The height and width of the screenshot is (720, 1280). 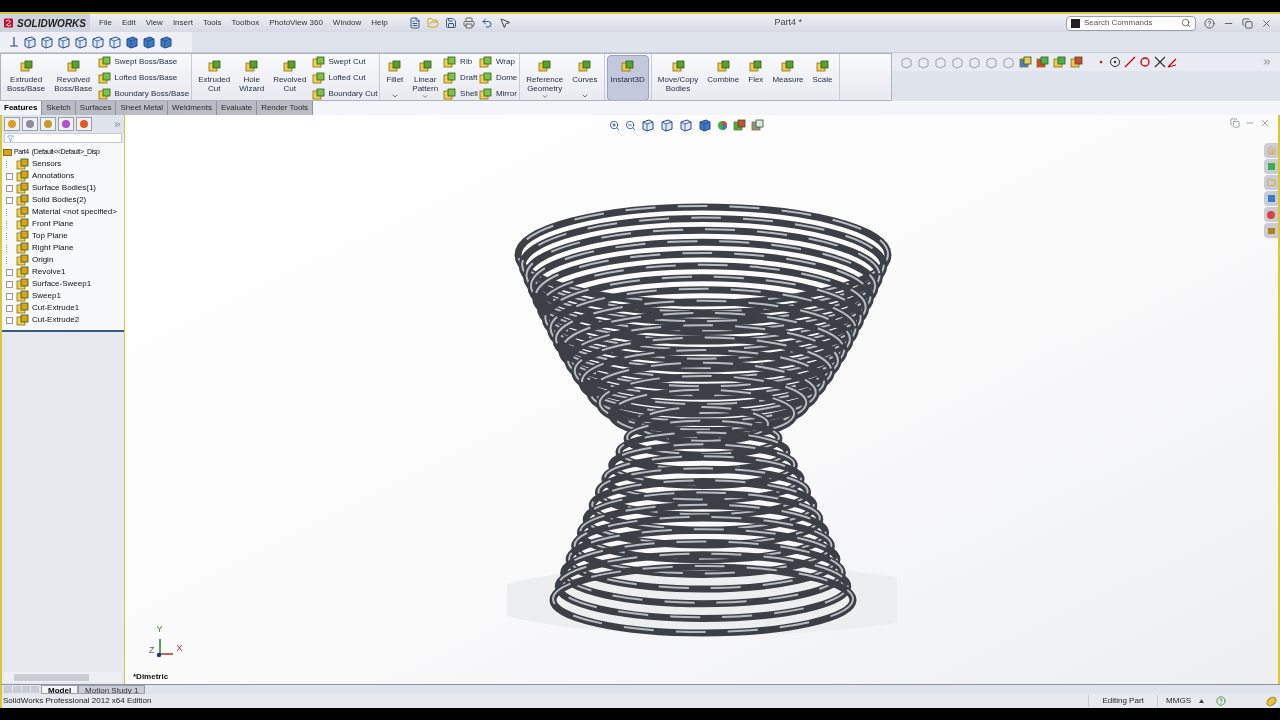 What do you see at coordinates (678, 77) in the screenshot?
I see `command-button: Move/Copy Bodies` at bounding box center [678, 77].